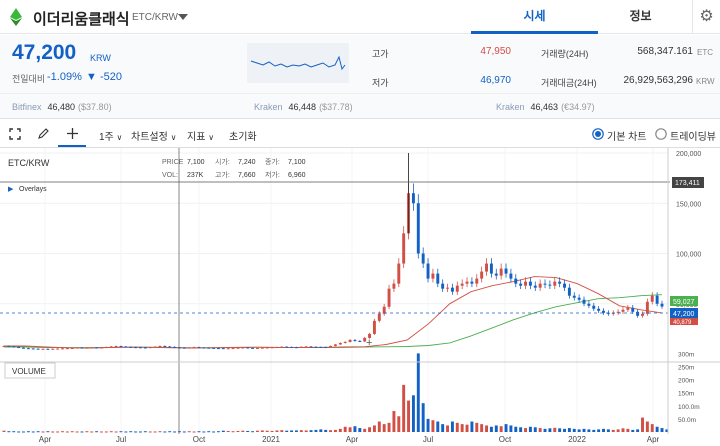 The image size is (720, 446). I want to click on overlays-caret-icon: ▶, so click(11, 189).